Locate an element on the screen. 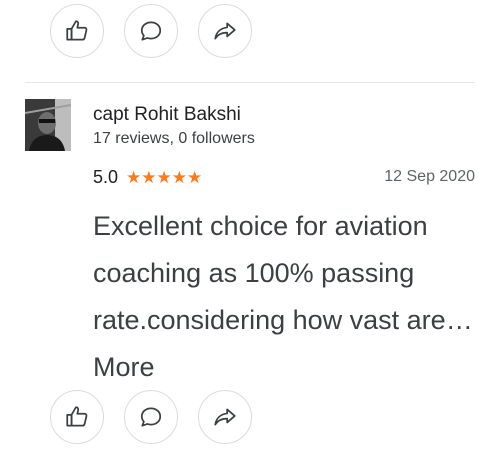 This screenshot has height=464, width=500. star-rating: ★★★★★ is located at coordinates (164, 177).